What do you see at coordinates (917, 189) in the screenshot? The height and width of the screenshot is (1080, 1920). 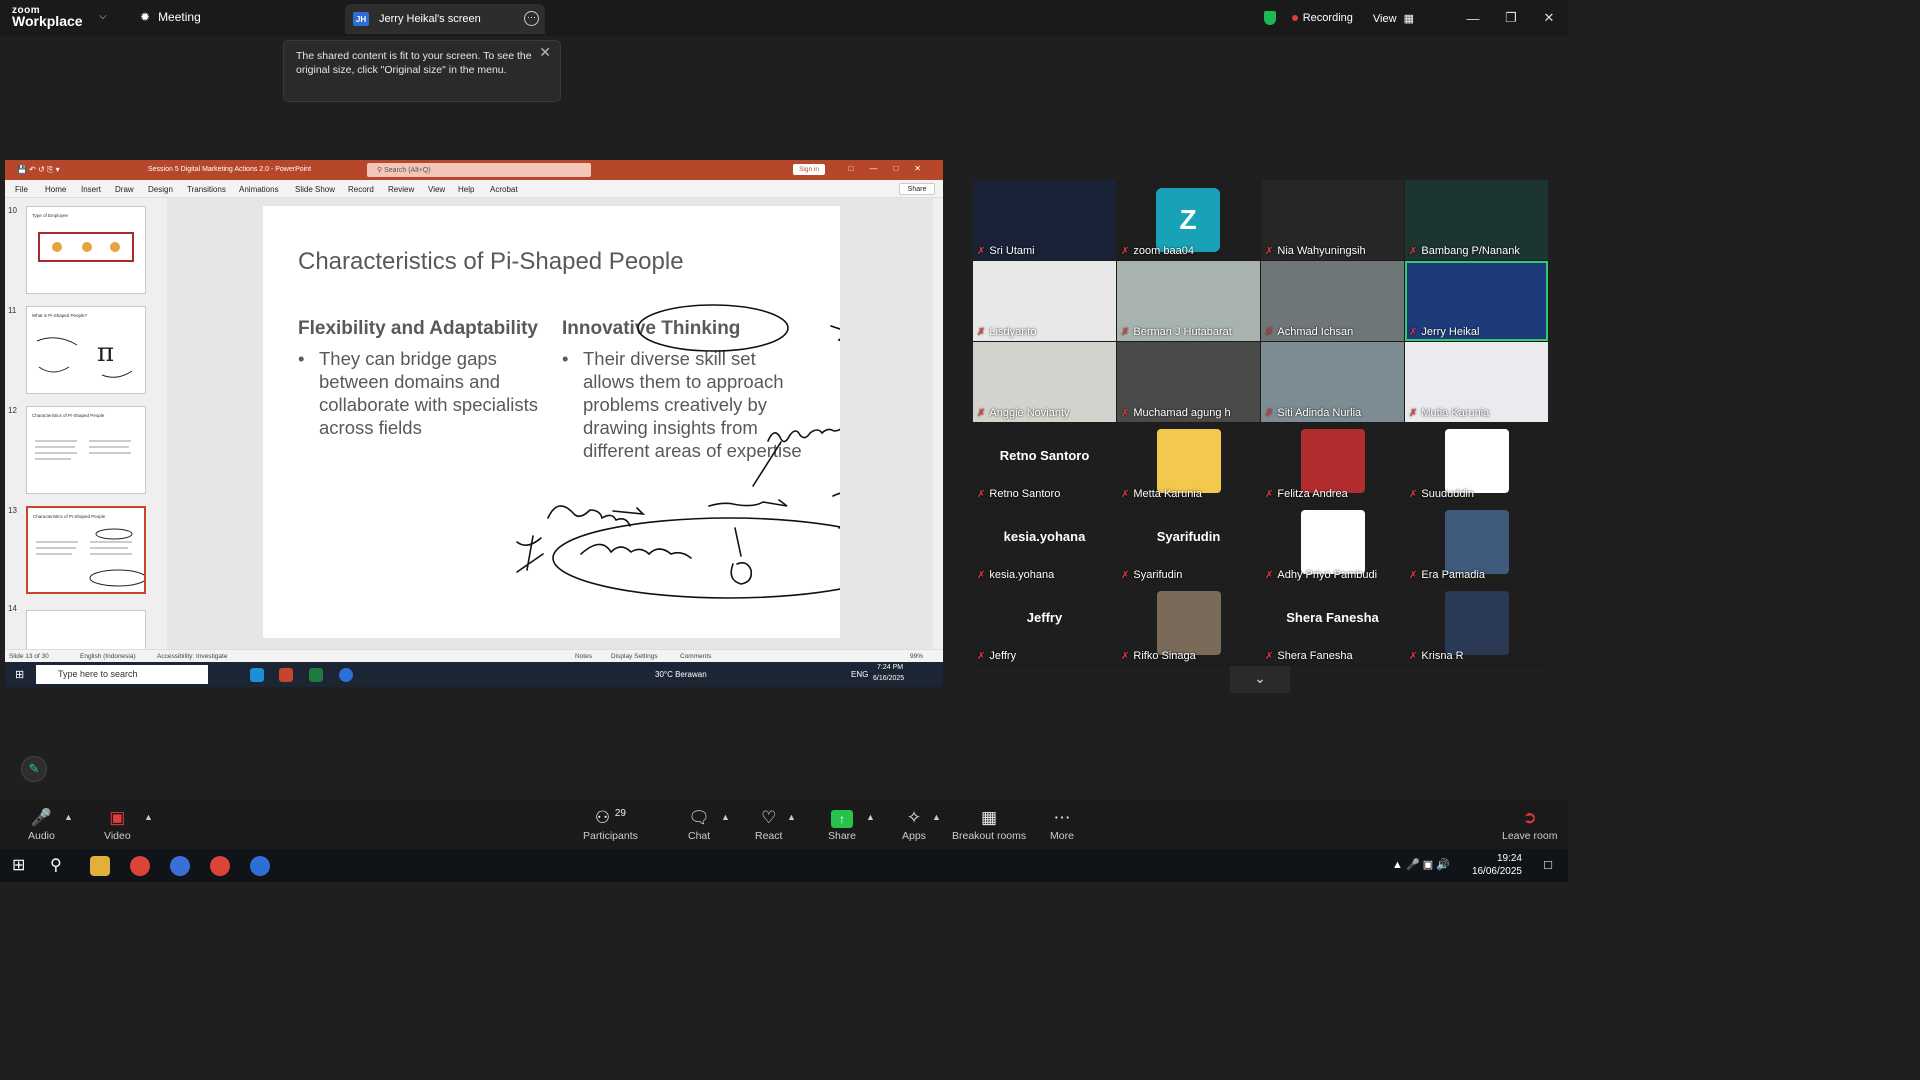 I see `ribbon-share-button: Share` at bounding box center [917, 189].